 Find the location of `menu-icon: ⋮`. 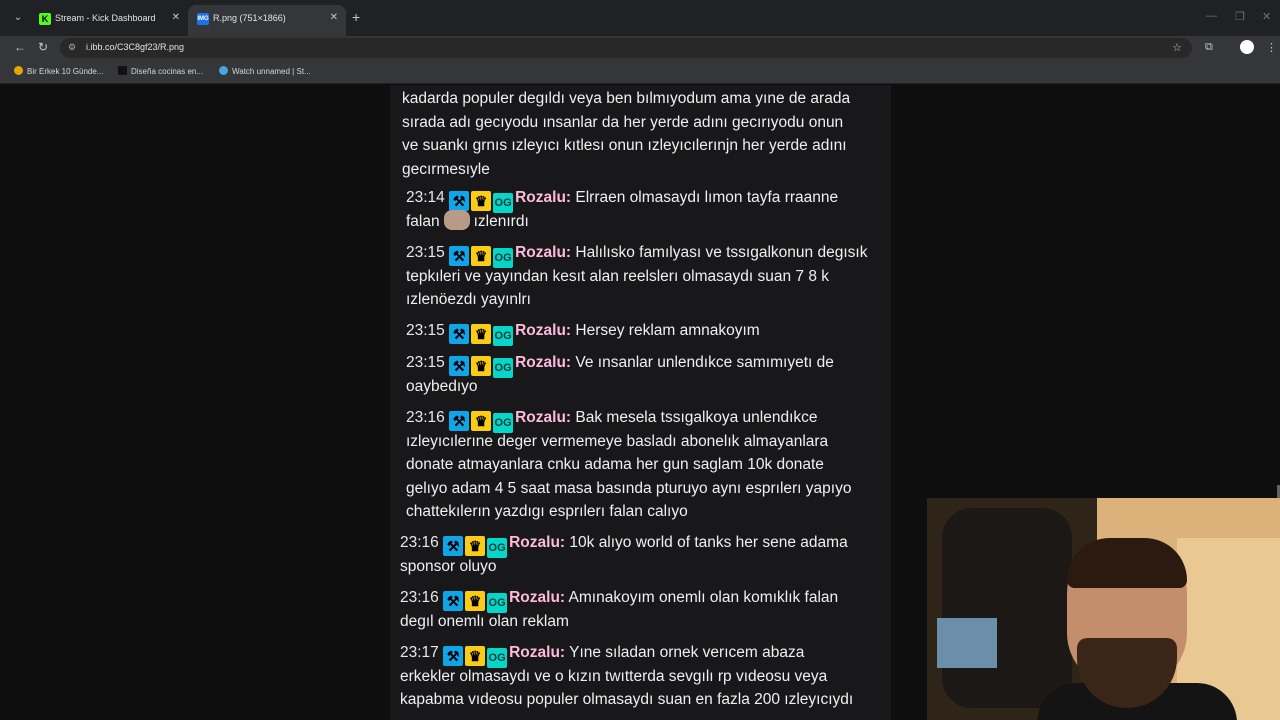

menu-icon: ⋮ is located at coordinates (1271, 47).